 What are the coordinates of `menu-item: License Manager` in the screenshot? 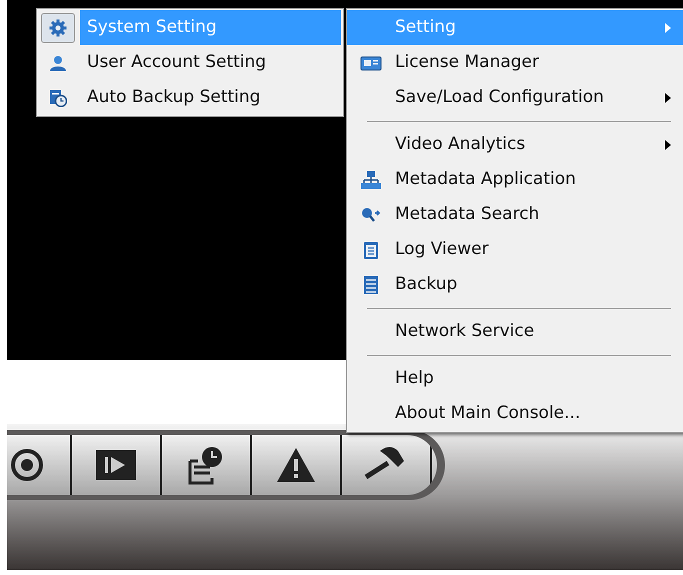 It's located at (515, 62).